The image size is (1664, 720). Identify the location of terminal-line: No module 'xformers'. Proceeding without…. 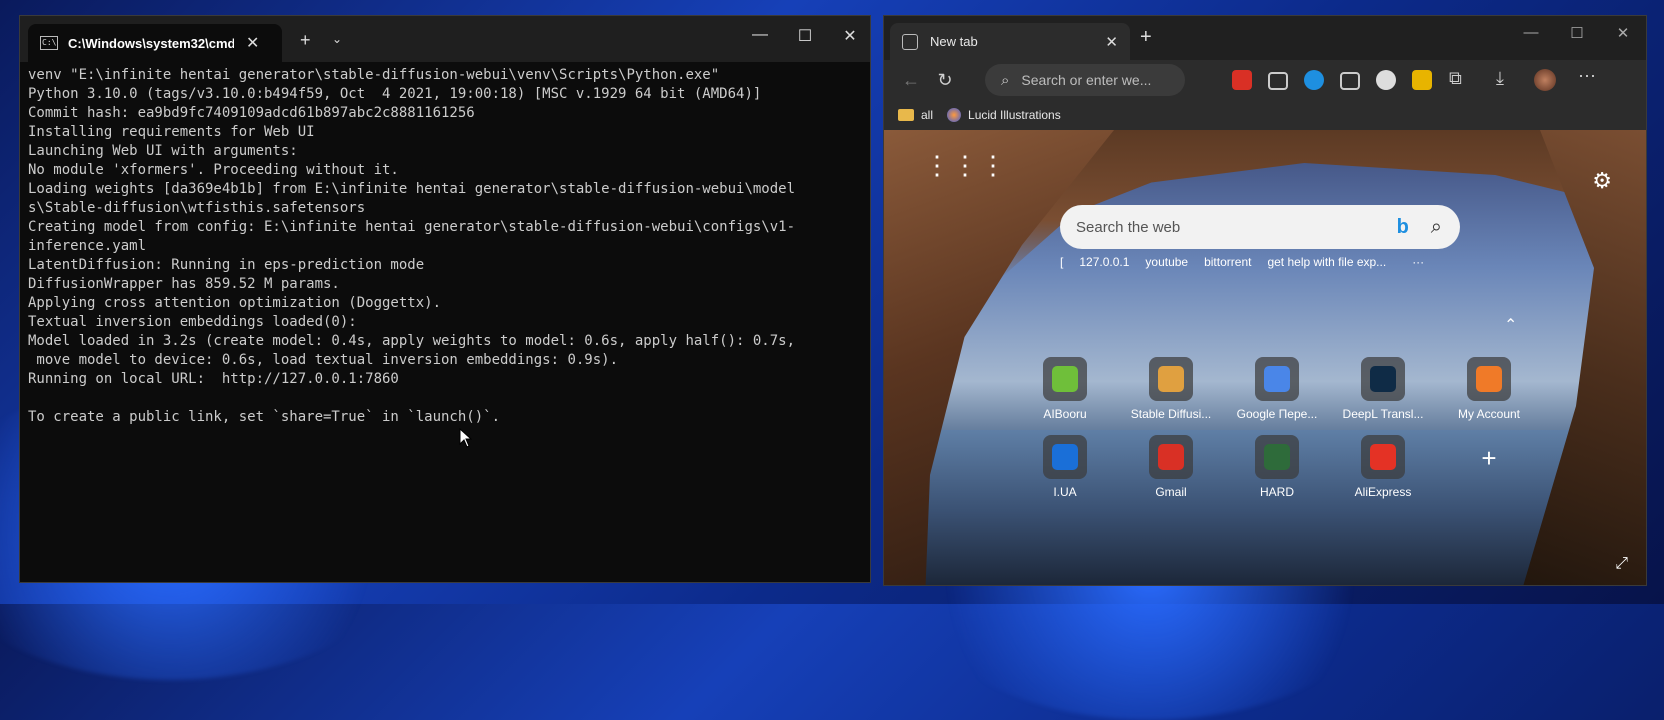
(213, 170).